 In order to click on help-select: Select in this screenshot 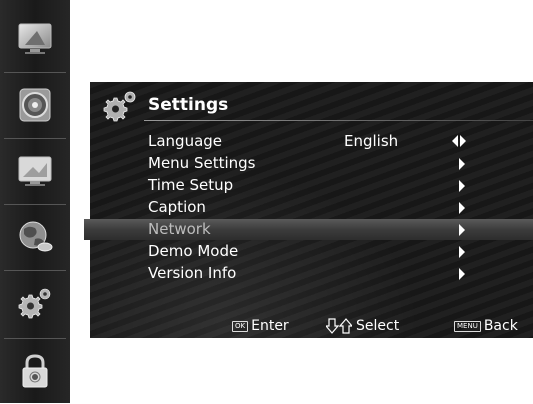, I will do `click(362, 326)`.